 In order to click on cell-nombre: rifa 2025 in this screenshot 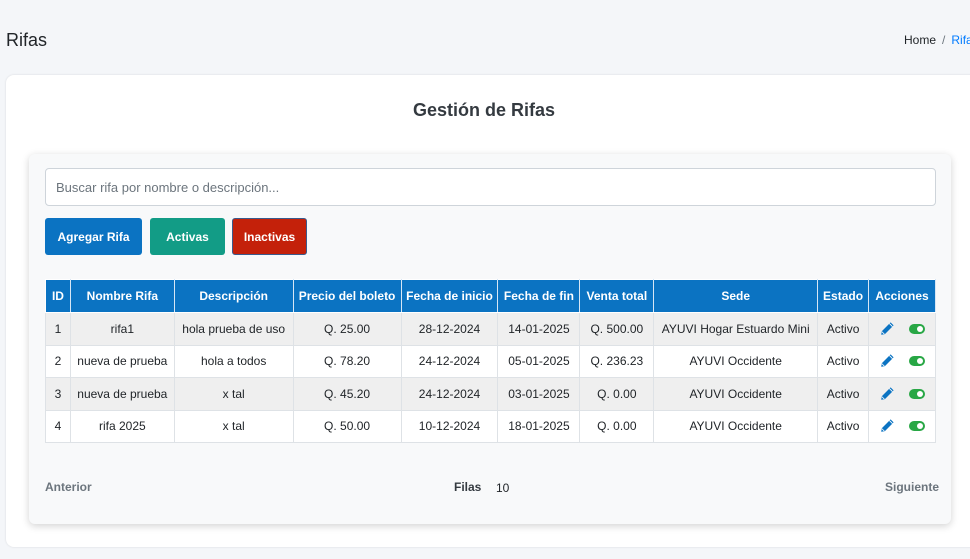, I will do `click(122, 426)`.